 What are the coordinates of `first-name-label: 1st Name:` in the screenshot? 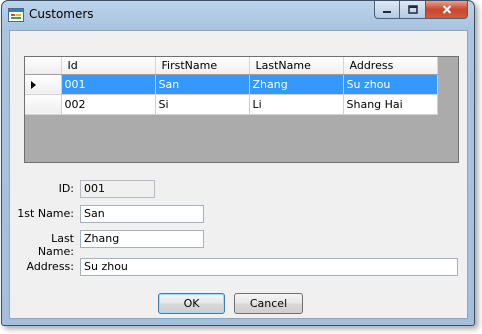 It's located at (45, 213).